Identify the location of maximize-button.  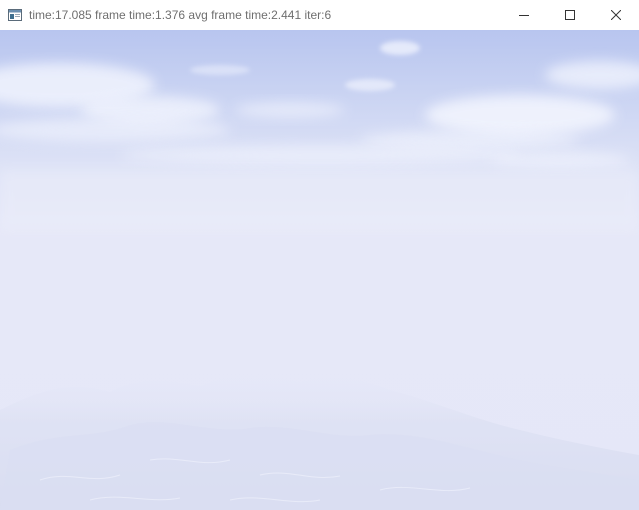
(570, 15).